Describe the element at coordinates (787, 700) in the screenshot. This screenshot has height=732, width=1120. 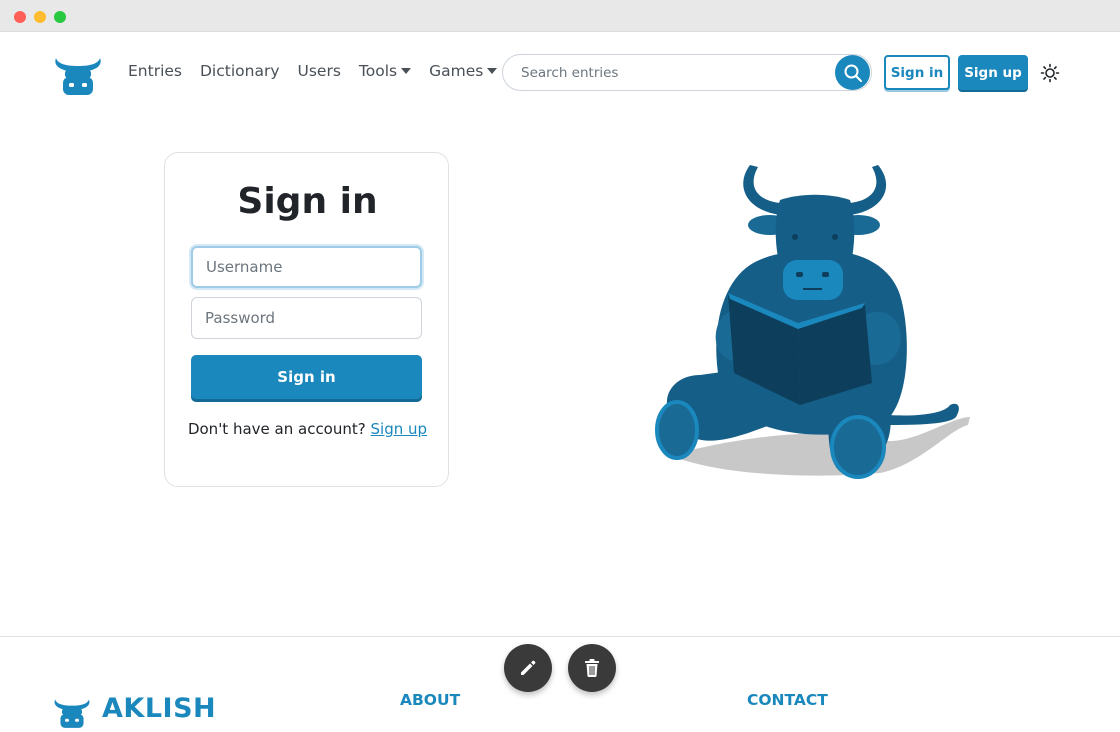
I see `footer-contact-heading: CONTACT` at that location.